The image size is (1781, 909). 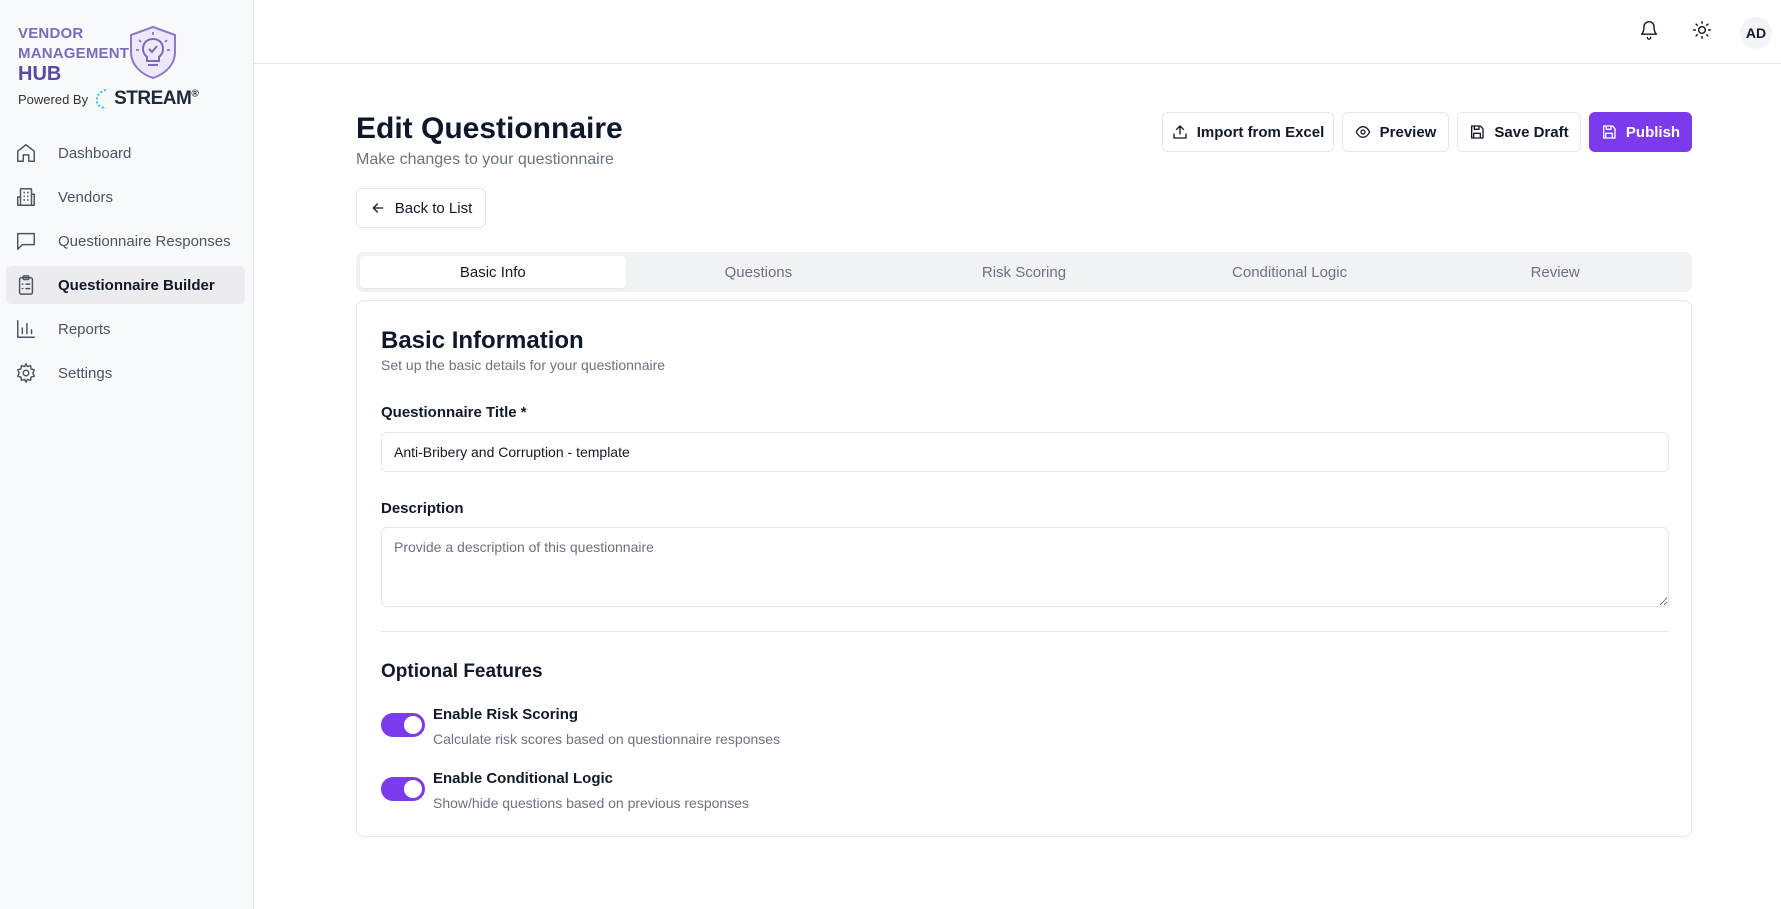 What do you see at coordinates (403, 725) in the screenshot?
I see `risk-scoring-switch` at bounding box center [403, 725].